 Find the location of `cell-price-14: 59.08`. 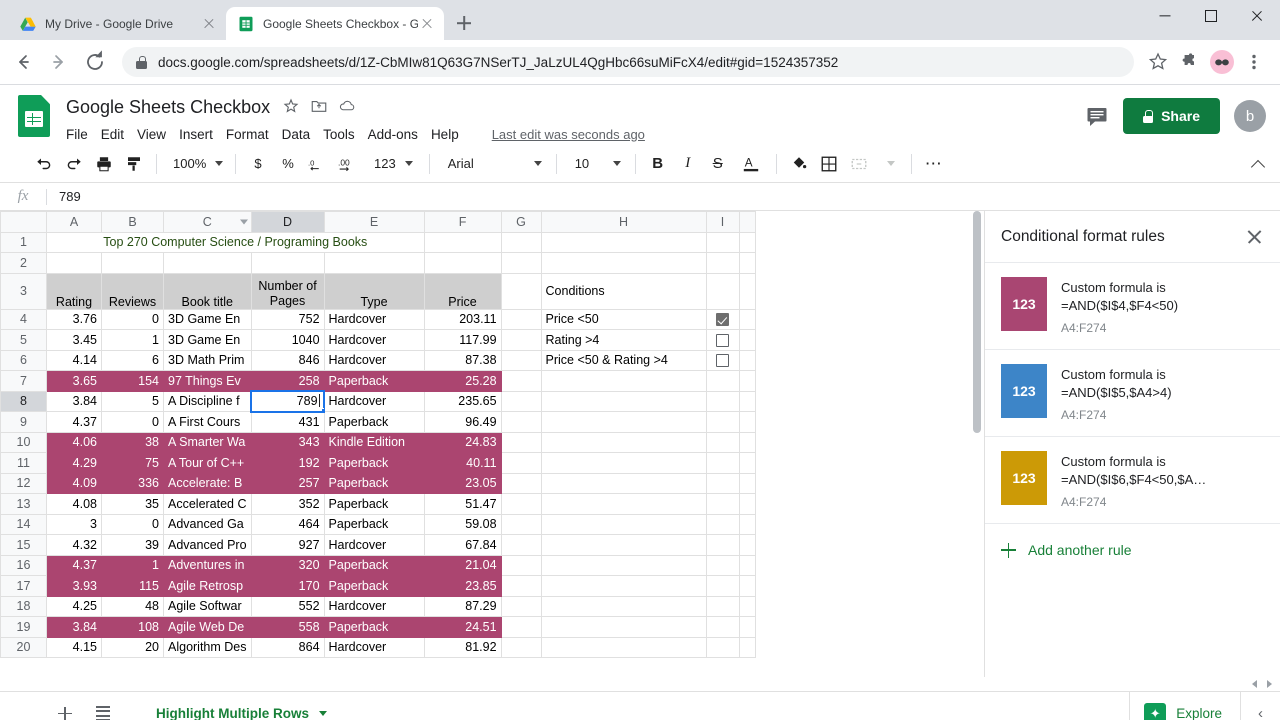

cell-price-14: 59.08 is located at coordinates (462, 524).